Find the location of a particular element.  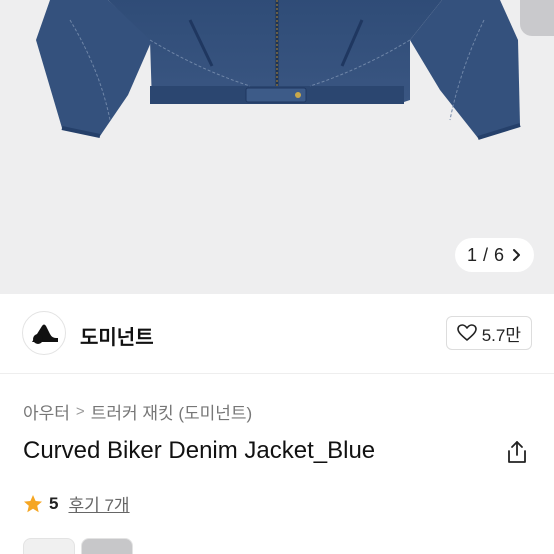

brand-row: 도미넌트 5.7만 is located at coordinates (277, 334).